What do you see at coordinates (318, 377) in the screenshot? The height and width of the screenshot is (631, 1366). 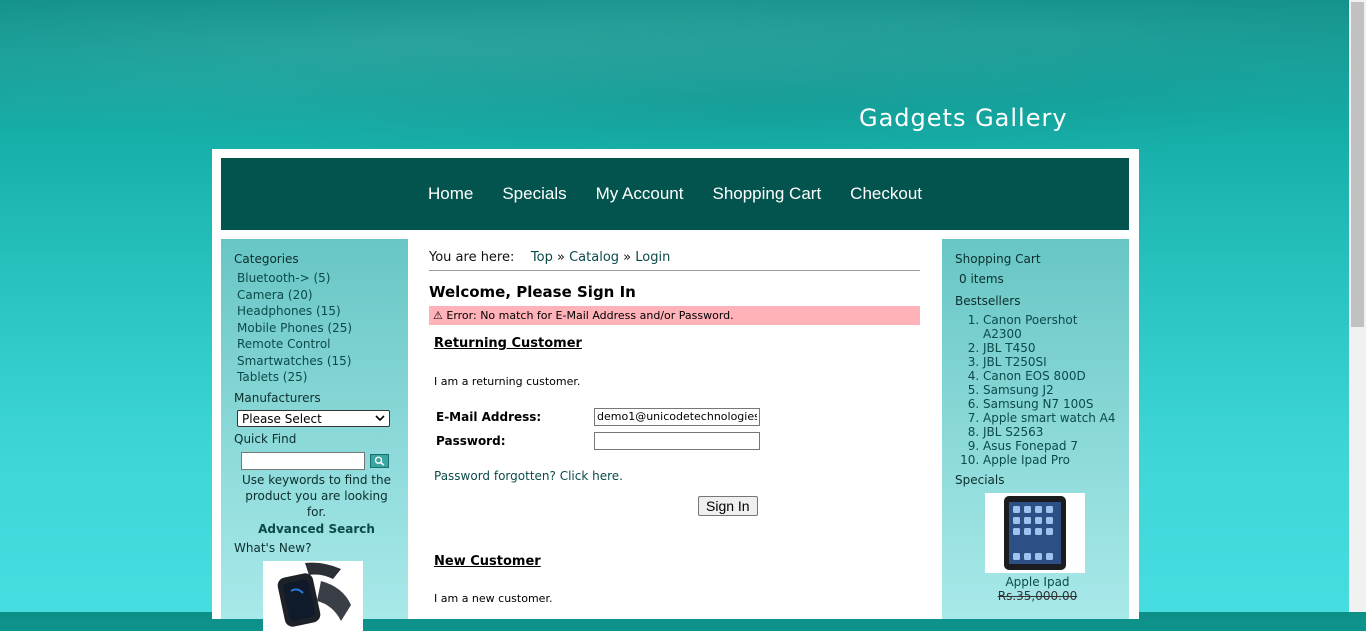 I see `category-item: Tablets (25)` at bounding box center [318, 377].